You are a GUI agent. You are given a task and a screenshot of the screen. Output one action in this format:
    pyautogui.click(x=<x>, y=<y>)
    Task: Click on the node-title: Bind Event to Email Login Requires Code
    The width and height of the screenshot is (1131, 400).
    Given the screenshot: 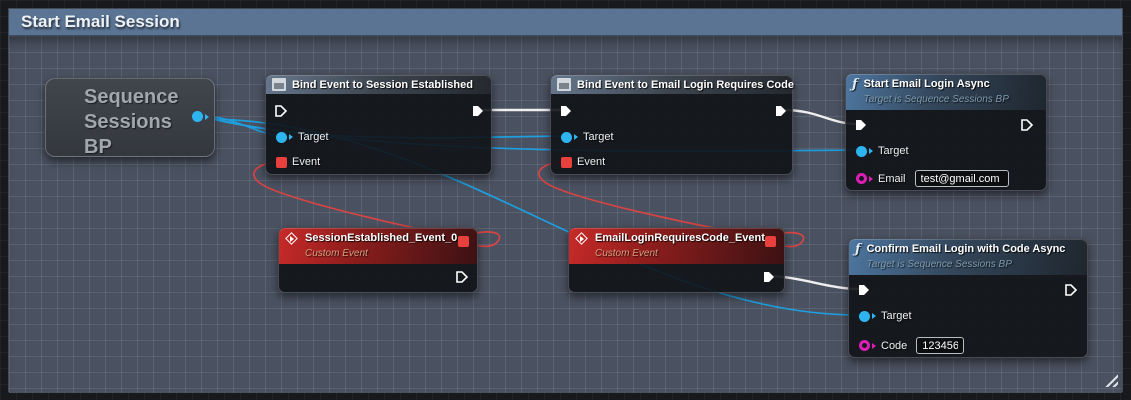 What is the action you would take?
    pyautogui.click(x=685, y=84)
    